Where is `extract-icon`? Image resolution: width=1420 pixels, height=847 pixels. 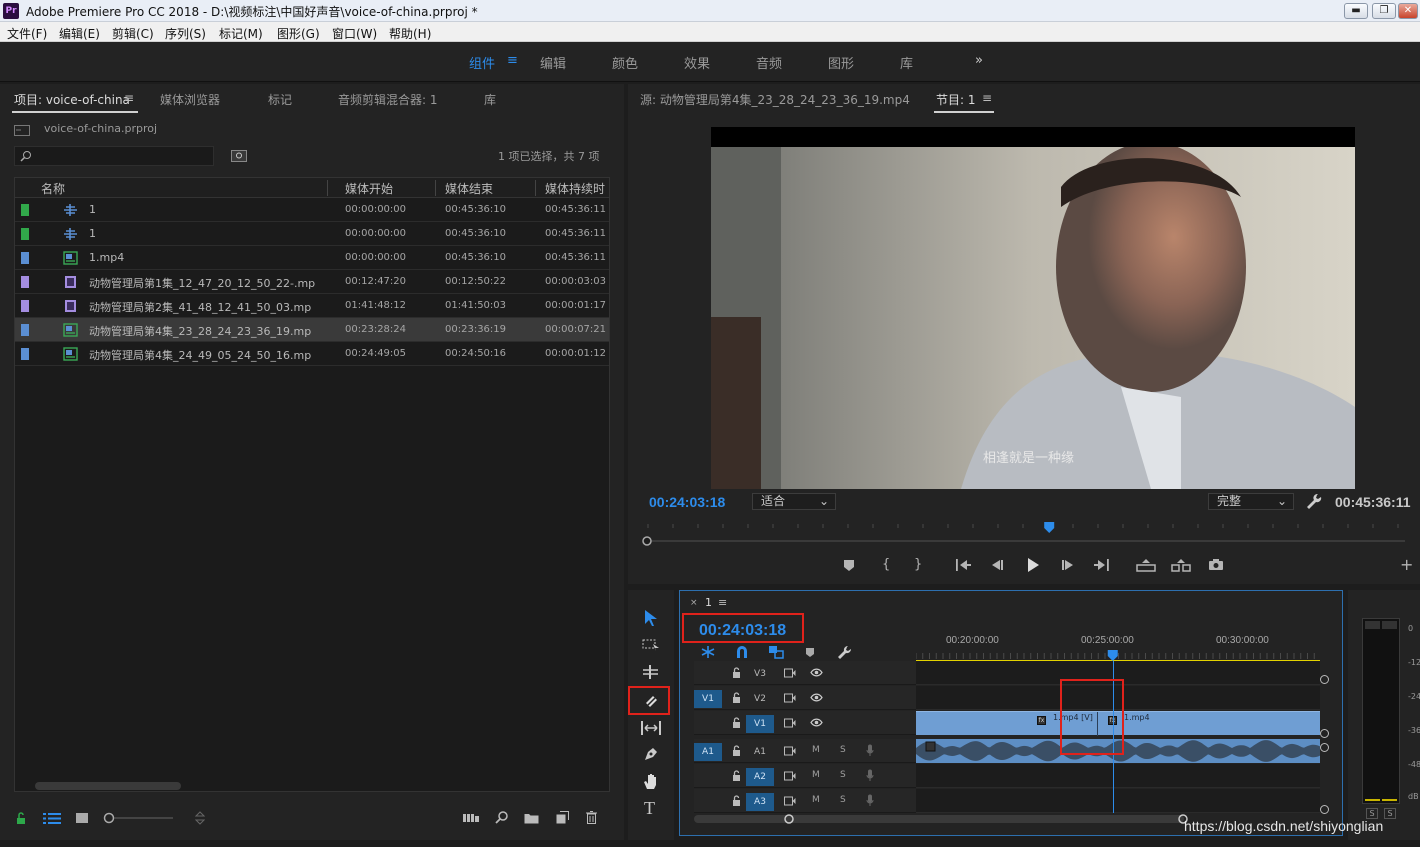 extract-icon is located at coordinates (1181, 565).